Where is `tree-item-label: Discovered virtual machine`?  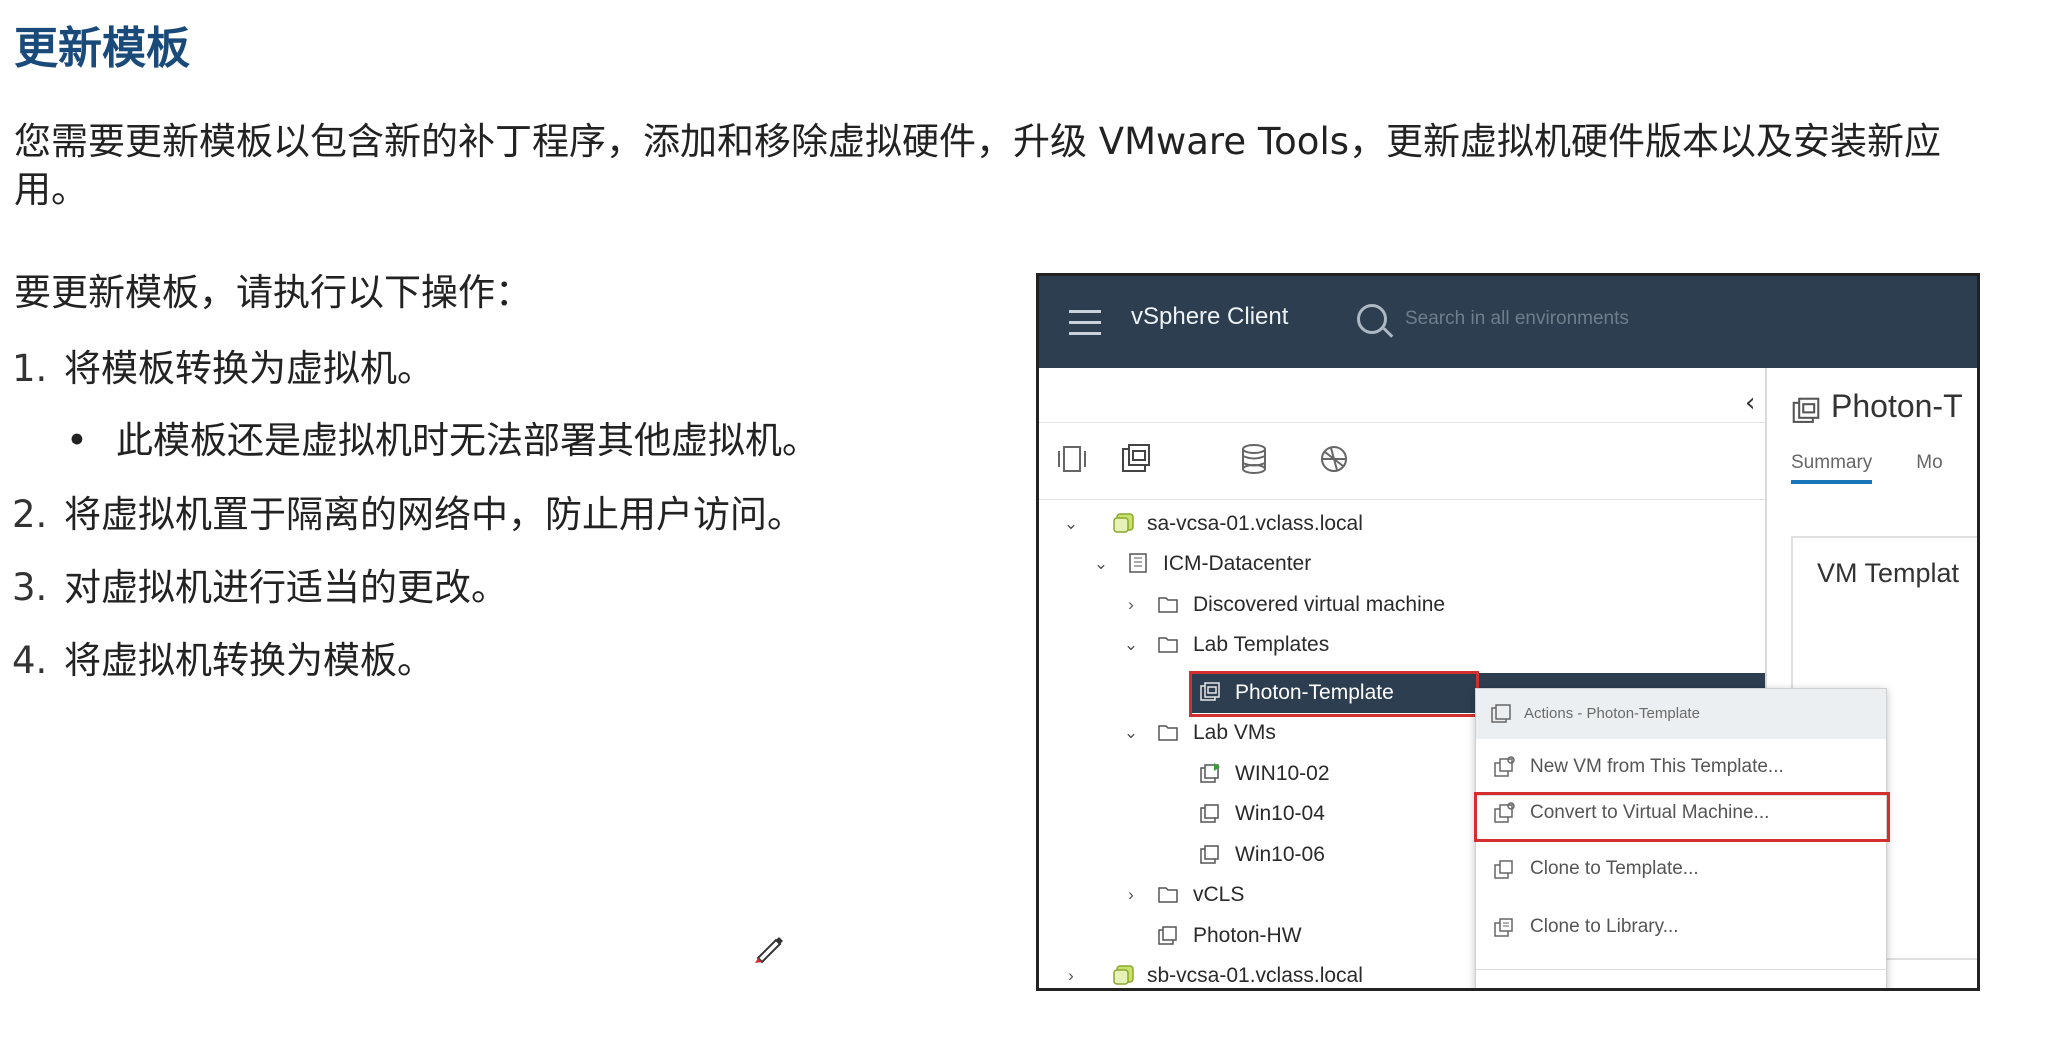 tree-item-label: Discovered virtual machine is located at coordinates (1319, 604).